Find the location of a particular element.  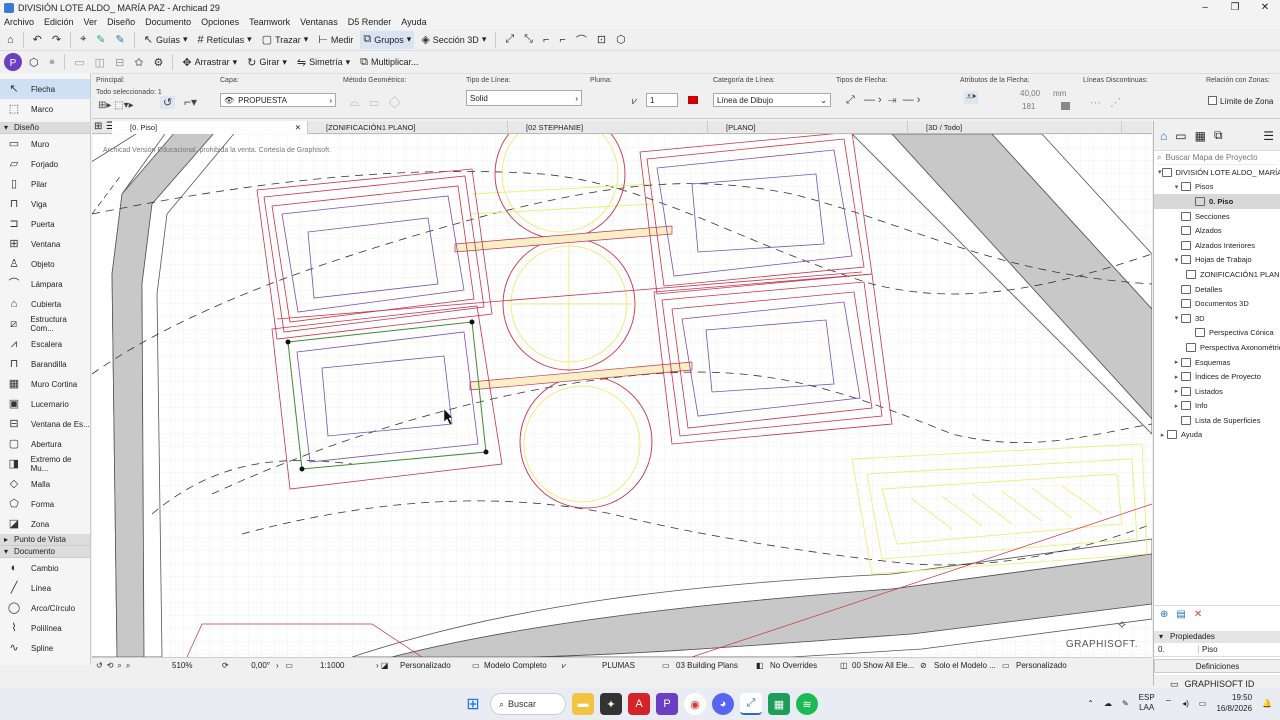

language-indicator: ESP LAA is located at coordinates (1147, 703).